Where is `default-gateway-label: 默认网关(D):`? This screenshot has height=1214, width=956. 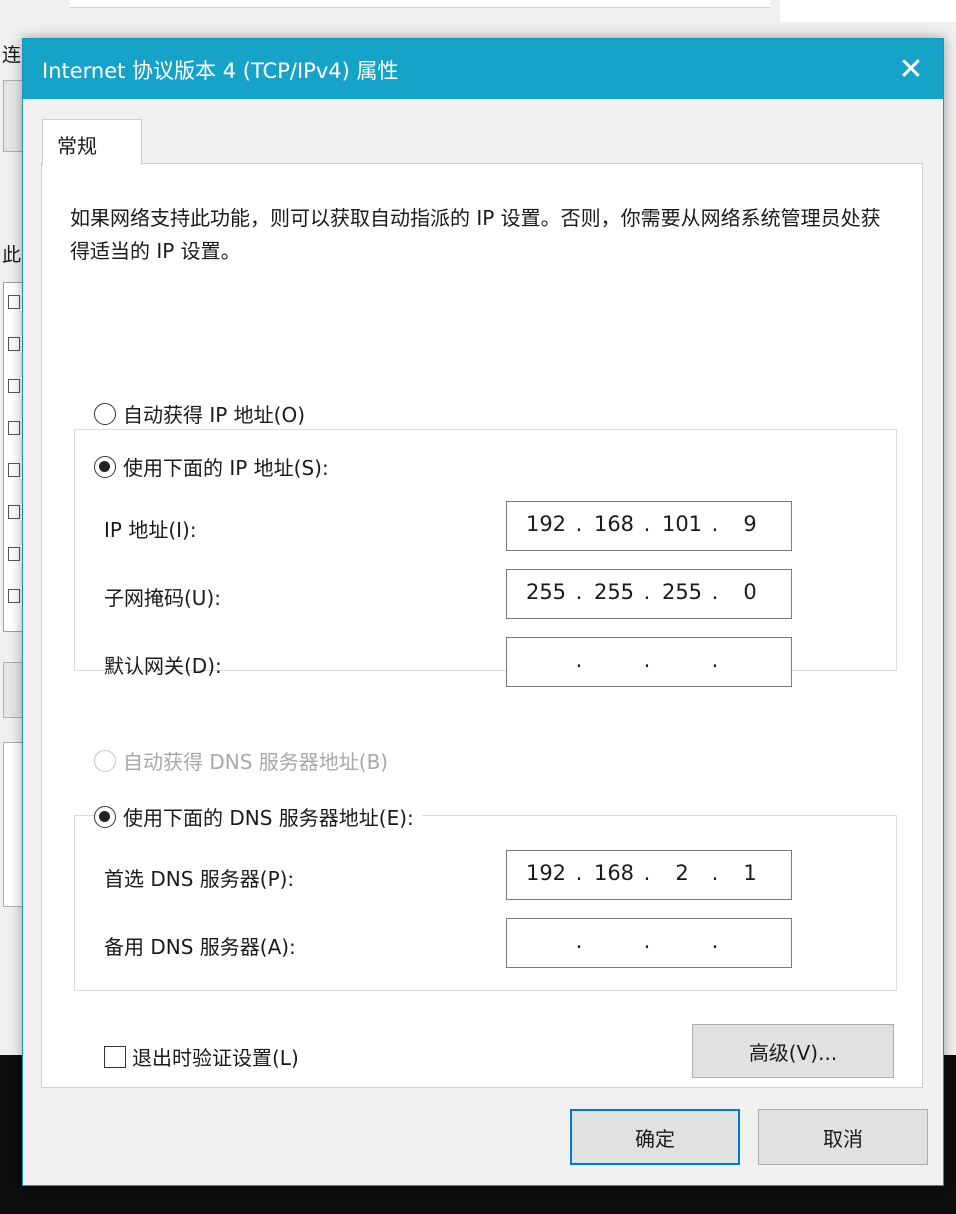 default-gateway-label: 默认网关(D): is located at coordinates (163, 666).